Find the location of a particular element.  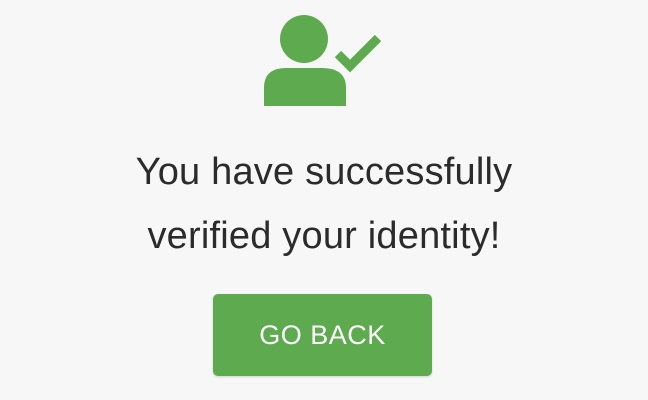

success-message-line-1: You have successfully is located at coordinates (324, 172).